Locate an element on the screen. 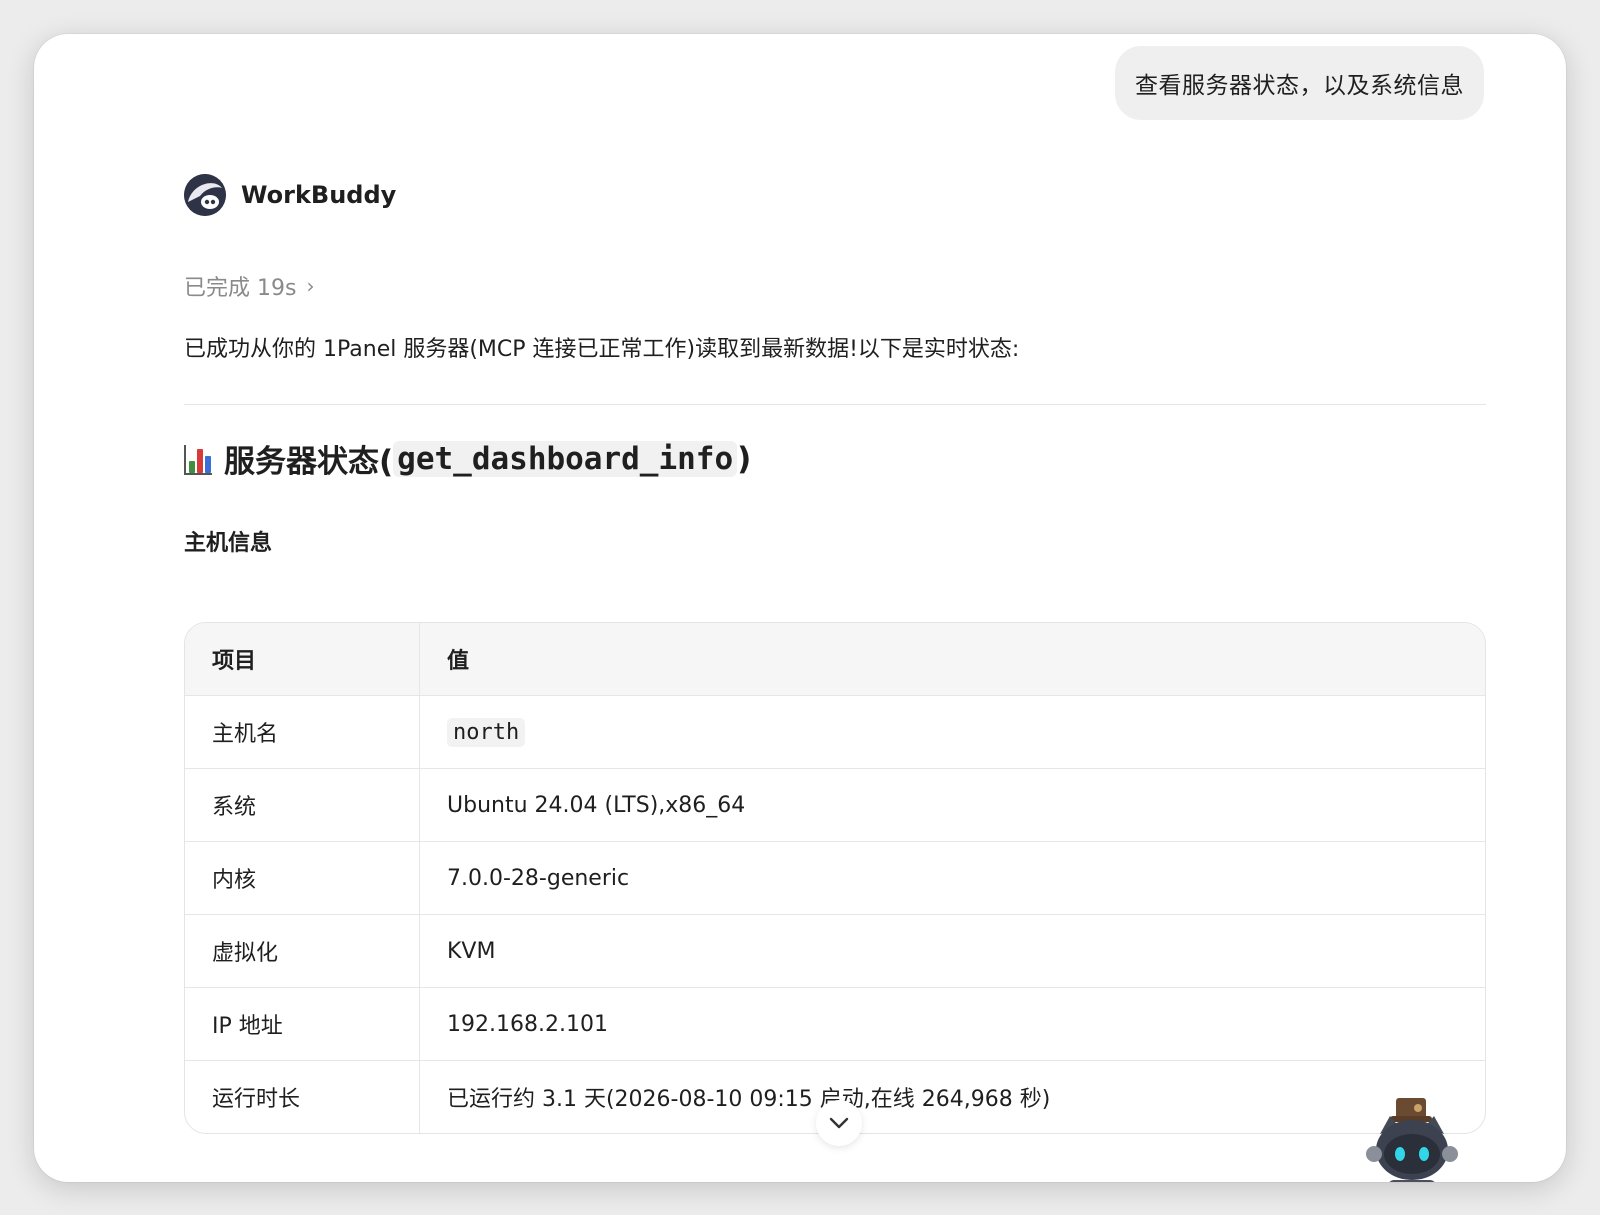 The image size is (1600, 1215). table-row: 系统 Ubuntu 24.04 (LTS),x86_64 is located at coordinates (835, 805).